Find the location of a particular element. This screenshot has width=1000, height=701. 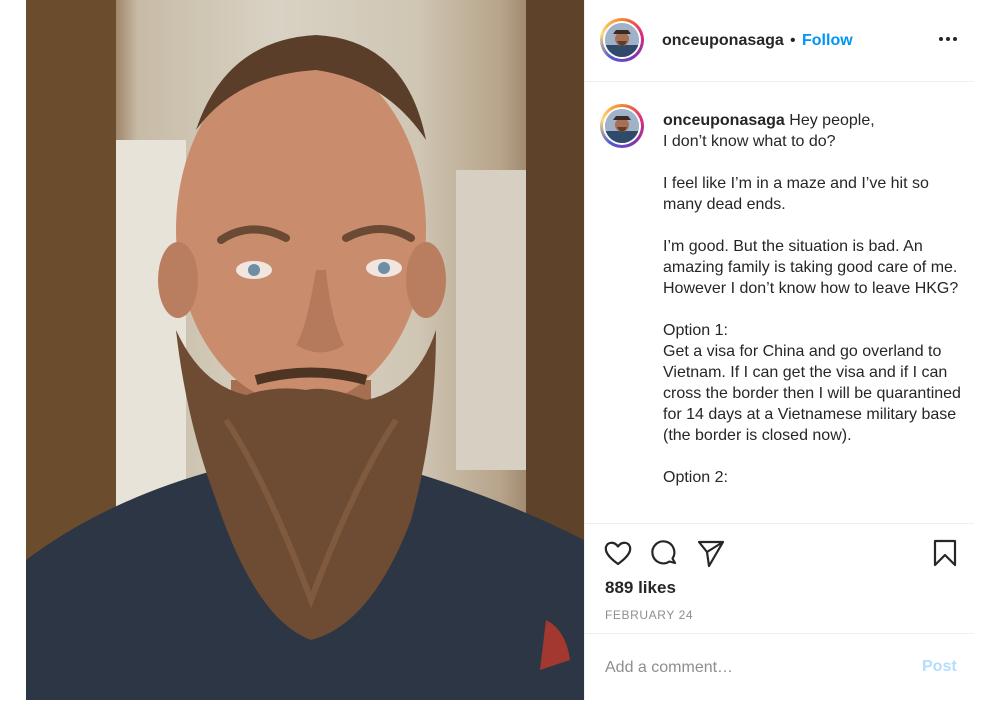

add-comment-bar: Post is located at coordinates (779, 667).